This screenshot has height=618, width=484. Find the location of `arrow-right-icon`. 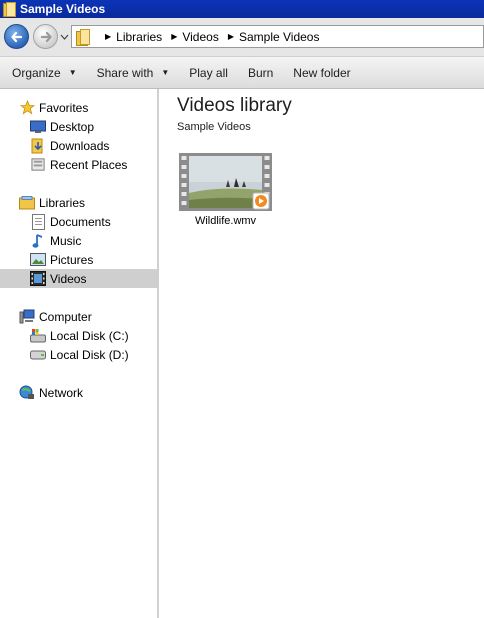

arrow-right-icon is located at coordinates (46, 36).